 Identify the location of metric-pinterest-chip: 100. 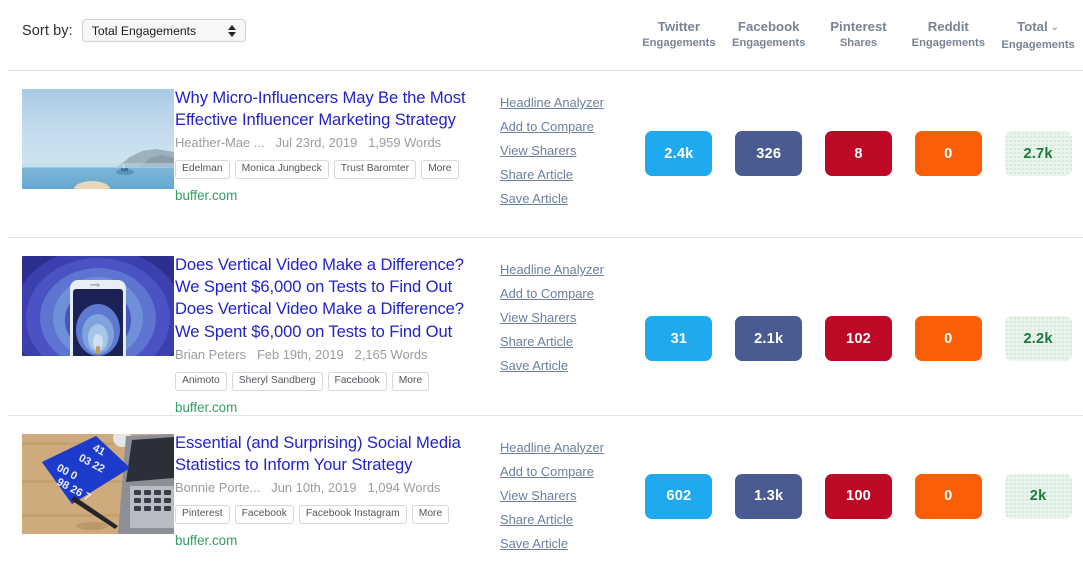
(858, 496).